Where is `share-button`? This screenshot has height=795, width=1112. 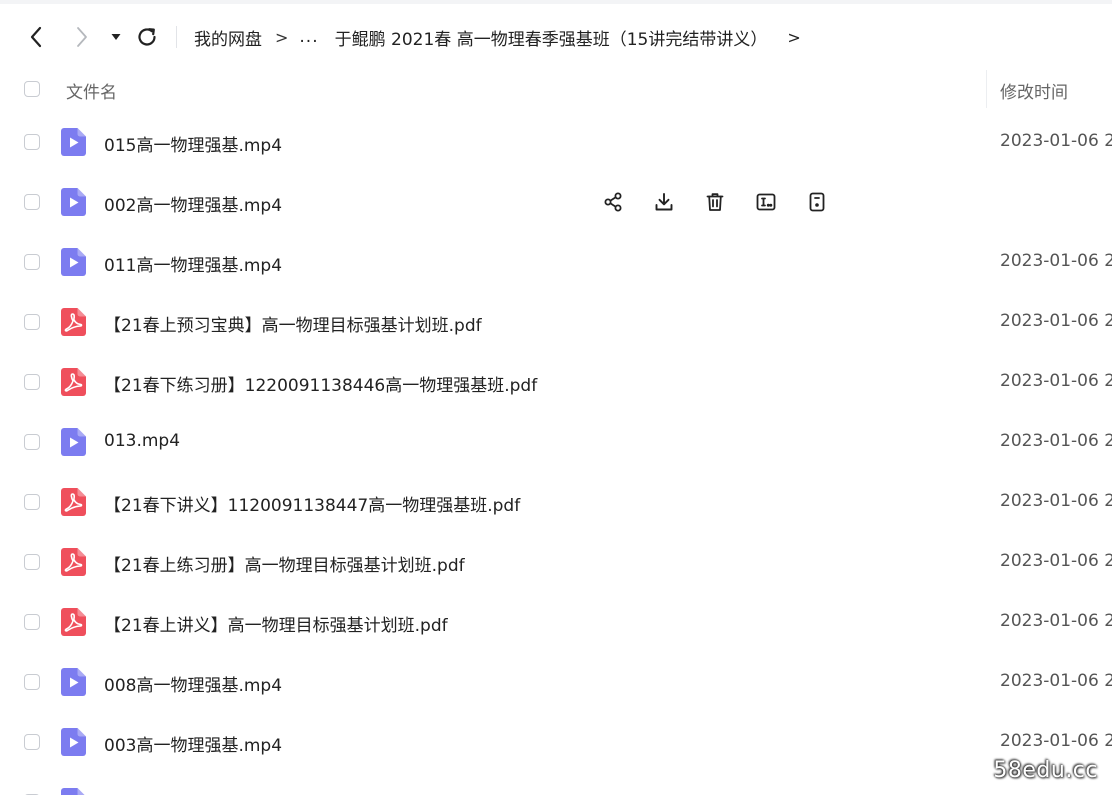 share-button is located at coordinates (613, 202).